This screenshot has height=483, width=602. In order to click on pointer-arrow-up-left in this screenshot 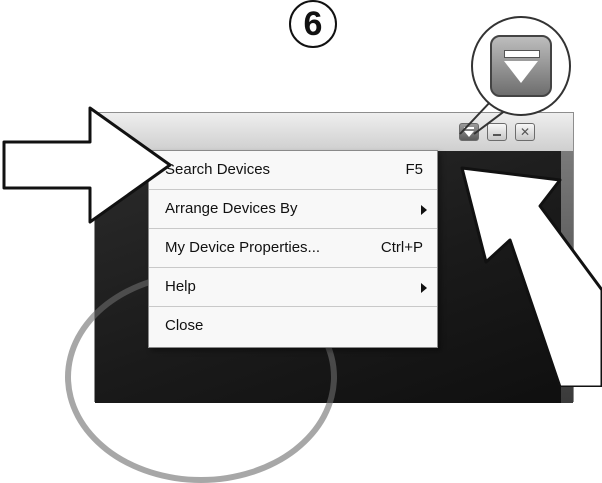, I will do `click(531, 276)`.